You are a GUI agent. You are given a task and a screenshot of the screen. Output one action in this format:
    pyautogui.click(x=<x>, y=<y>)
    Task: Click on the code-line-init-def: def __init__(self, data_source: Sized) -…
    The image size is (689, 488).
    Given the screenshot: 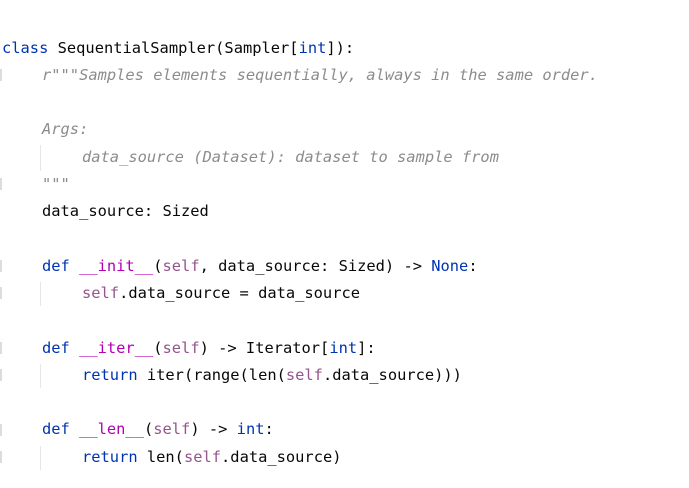 What is the action you would take?
    pyautogui.click(x=260, y=266)
    